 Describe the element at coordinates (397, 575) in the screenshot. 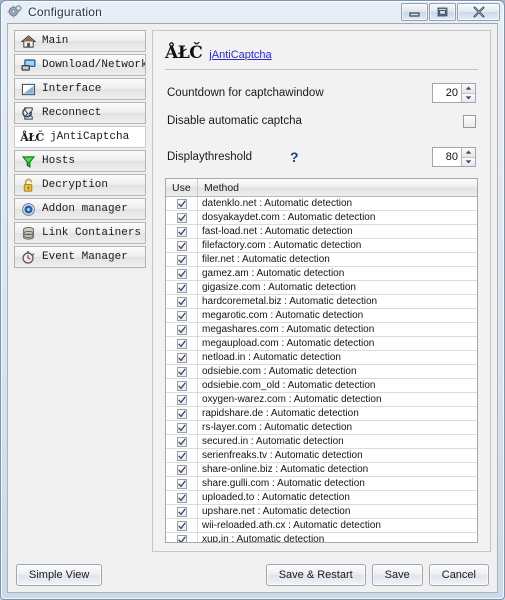

I see `save-button: Save` at that location.